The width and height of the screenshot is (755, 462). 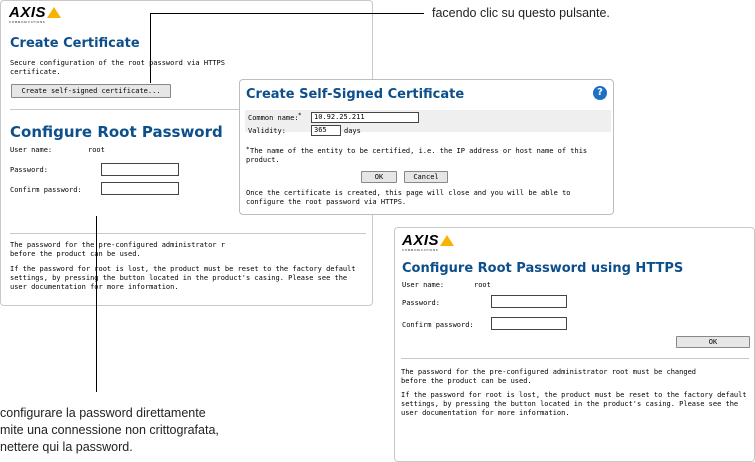 I want to click on help-icon-glyph: ?, so click(x=600, y=92).